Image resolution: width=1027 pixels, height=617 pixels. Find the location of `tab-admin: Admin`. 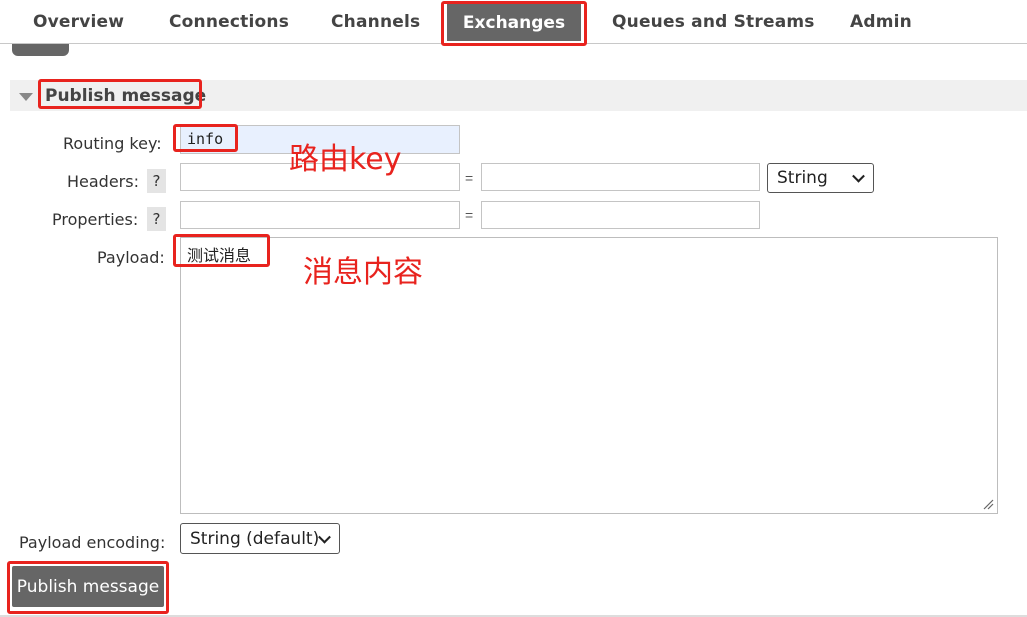

tab-admin: Admin is located at coordinates (881, 22).